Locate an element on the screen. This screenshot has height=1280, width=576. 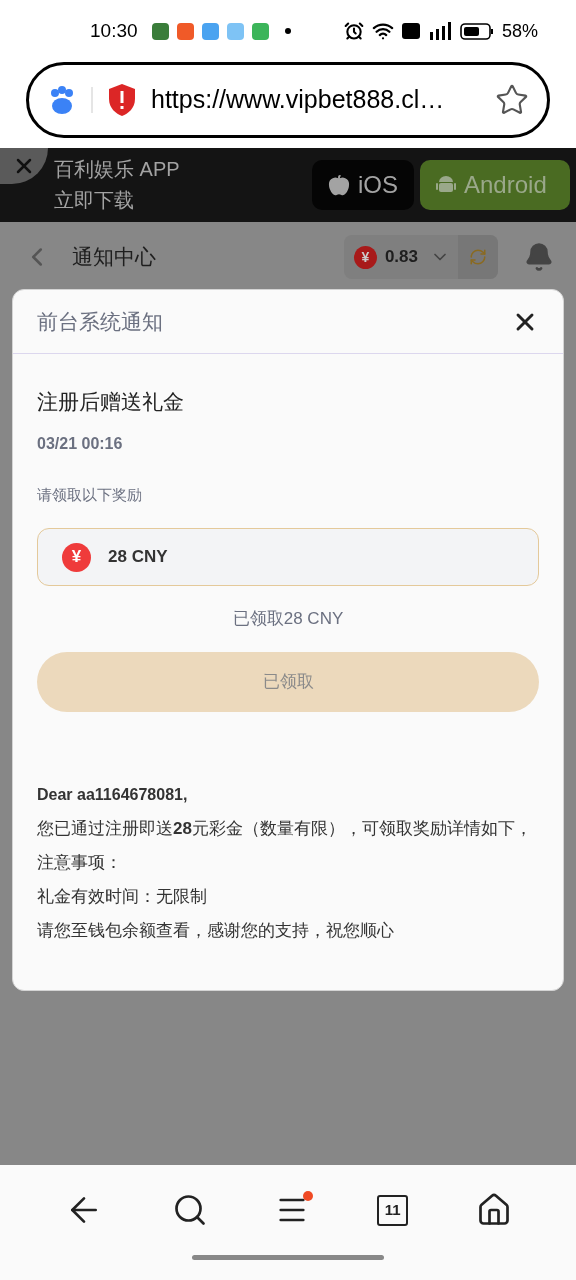
tab-count-button: 11 is located at coordinates (393, 1210).